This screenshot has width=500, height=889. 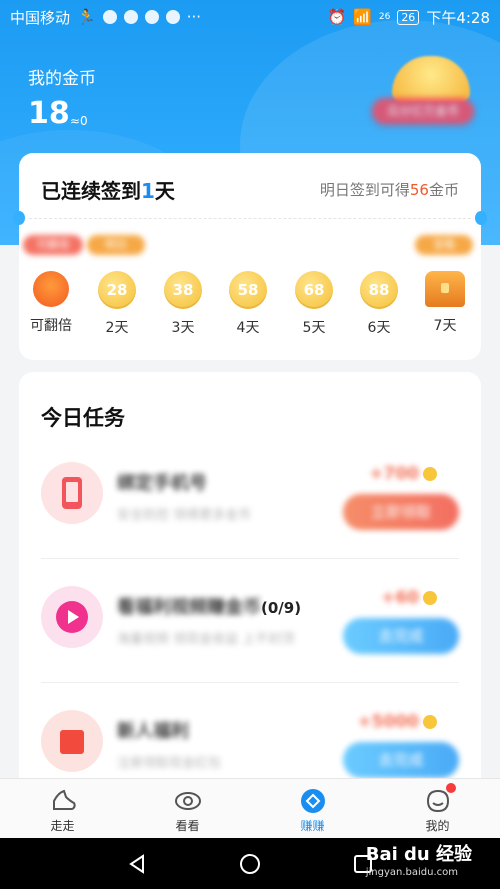 I want to click on checkin-title-suffix: 天, so click(x=164, y=191).